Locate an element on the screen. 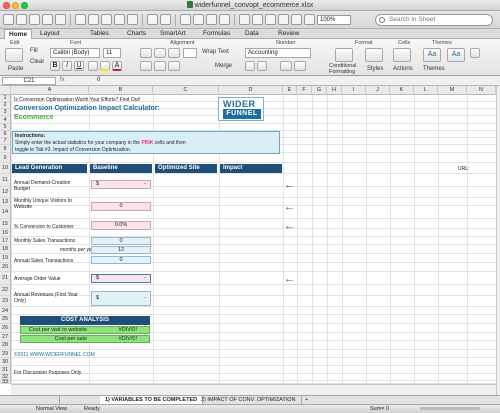 This screenshot has width=500, height=413. row-header: 15 is located at coordinates (5, 224).